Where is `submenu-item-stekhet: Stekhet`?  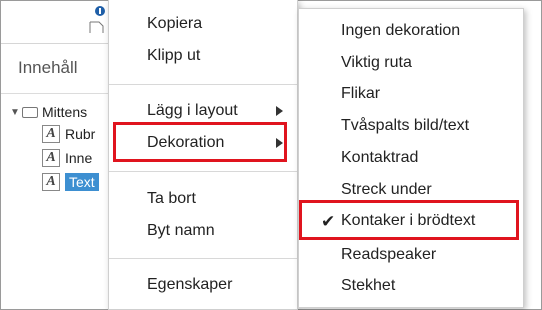 submenu-item-stekhet: Stekhet is located at coordinates (411, 286).